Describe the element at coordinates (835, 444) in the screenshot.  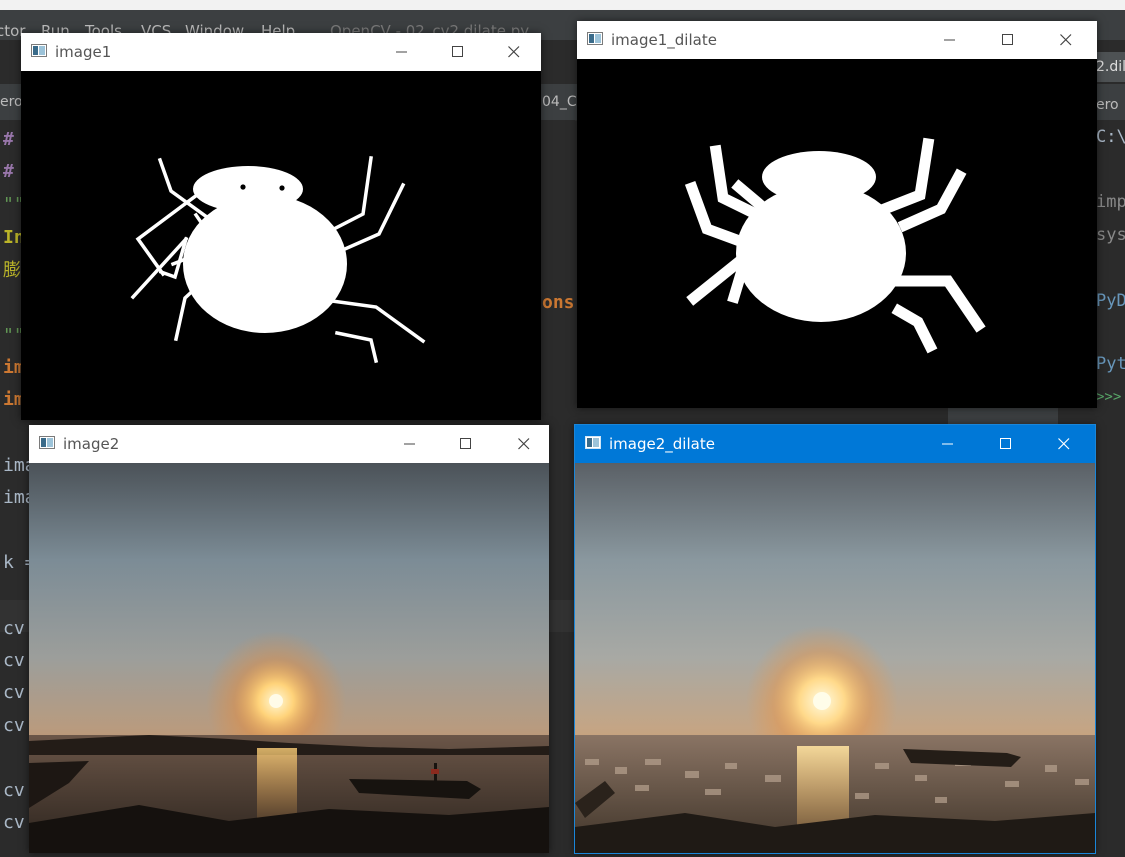
I see `window-titlebar: image2_dilate` at that location.